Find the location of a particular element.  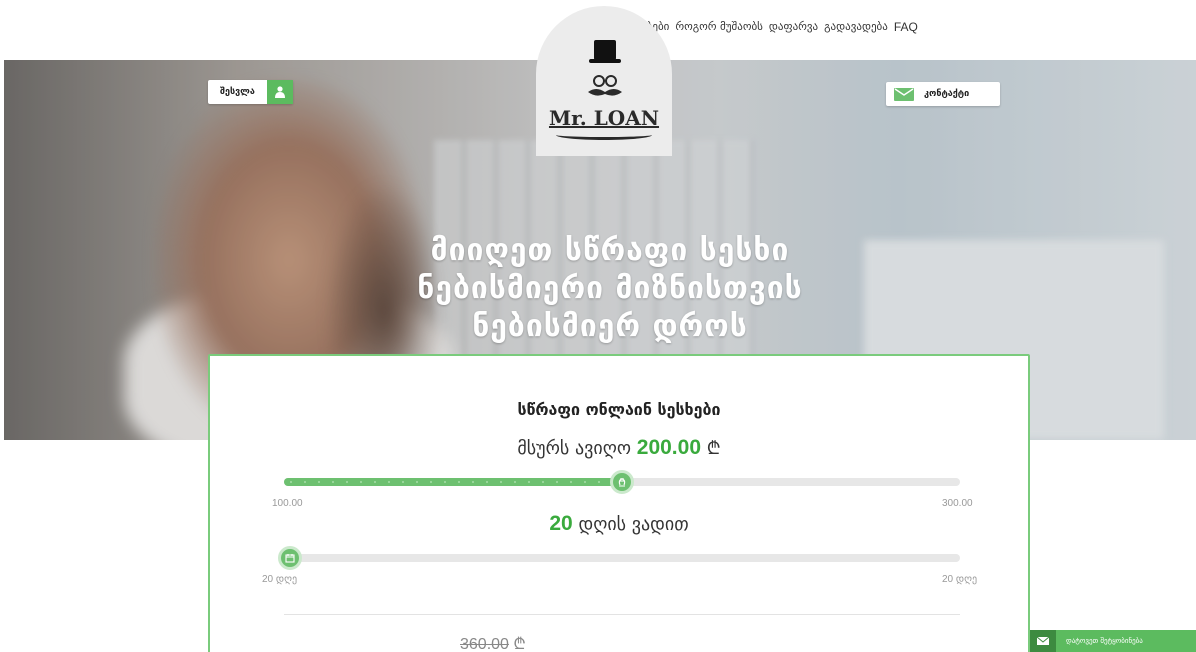

feedback-label: დატოვეთ შეტყობინება is located at coordinates (1104, 641).